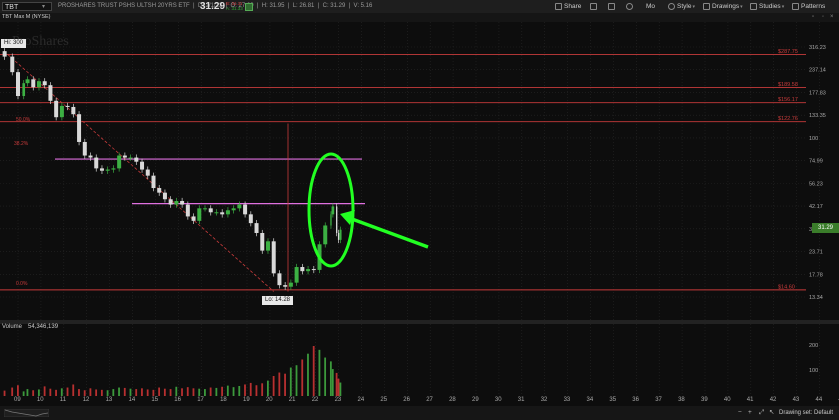 The height and width of the screenshot is (420, 839). Describe the element at coordinates (788, 119) in the screenshot. I see `fib-price-label: $122.76` at that location.